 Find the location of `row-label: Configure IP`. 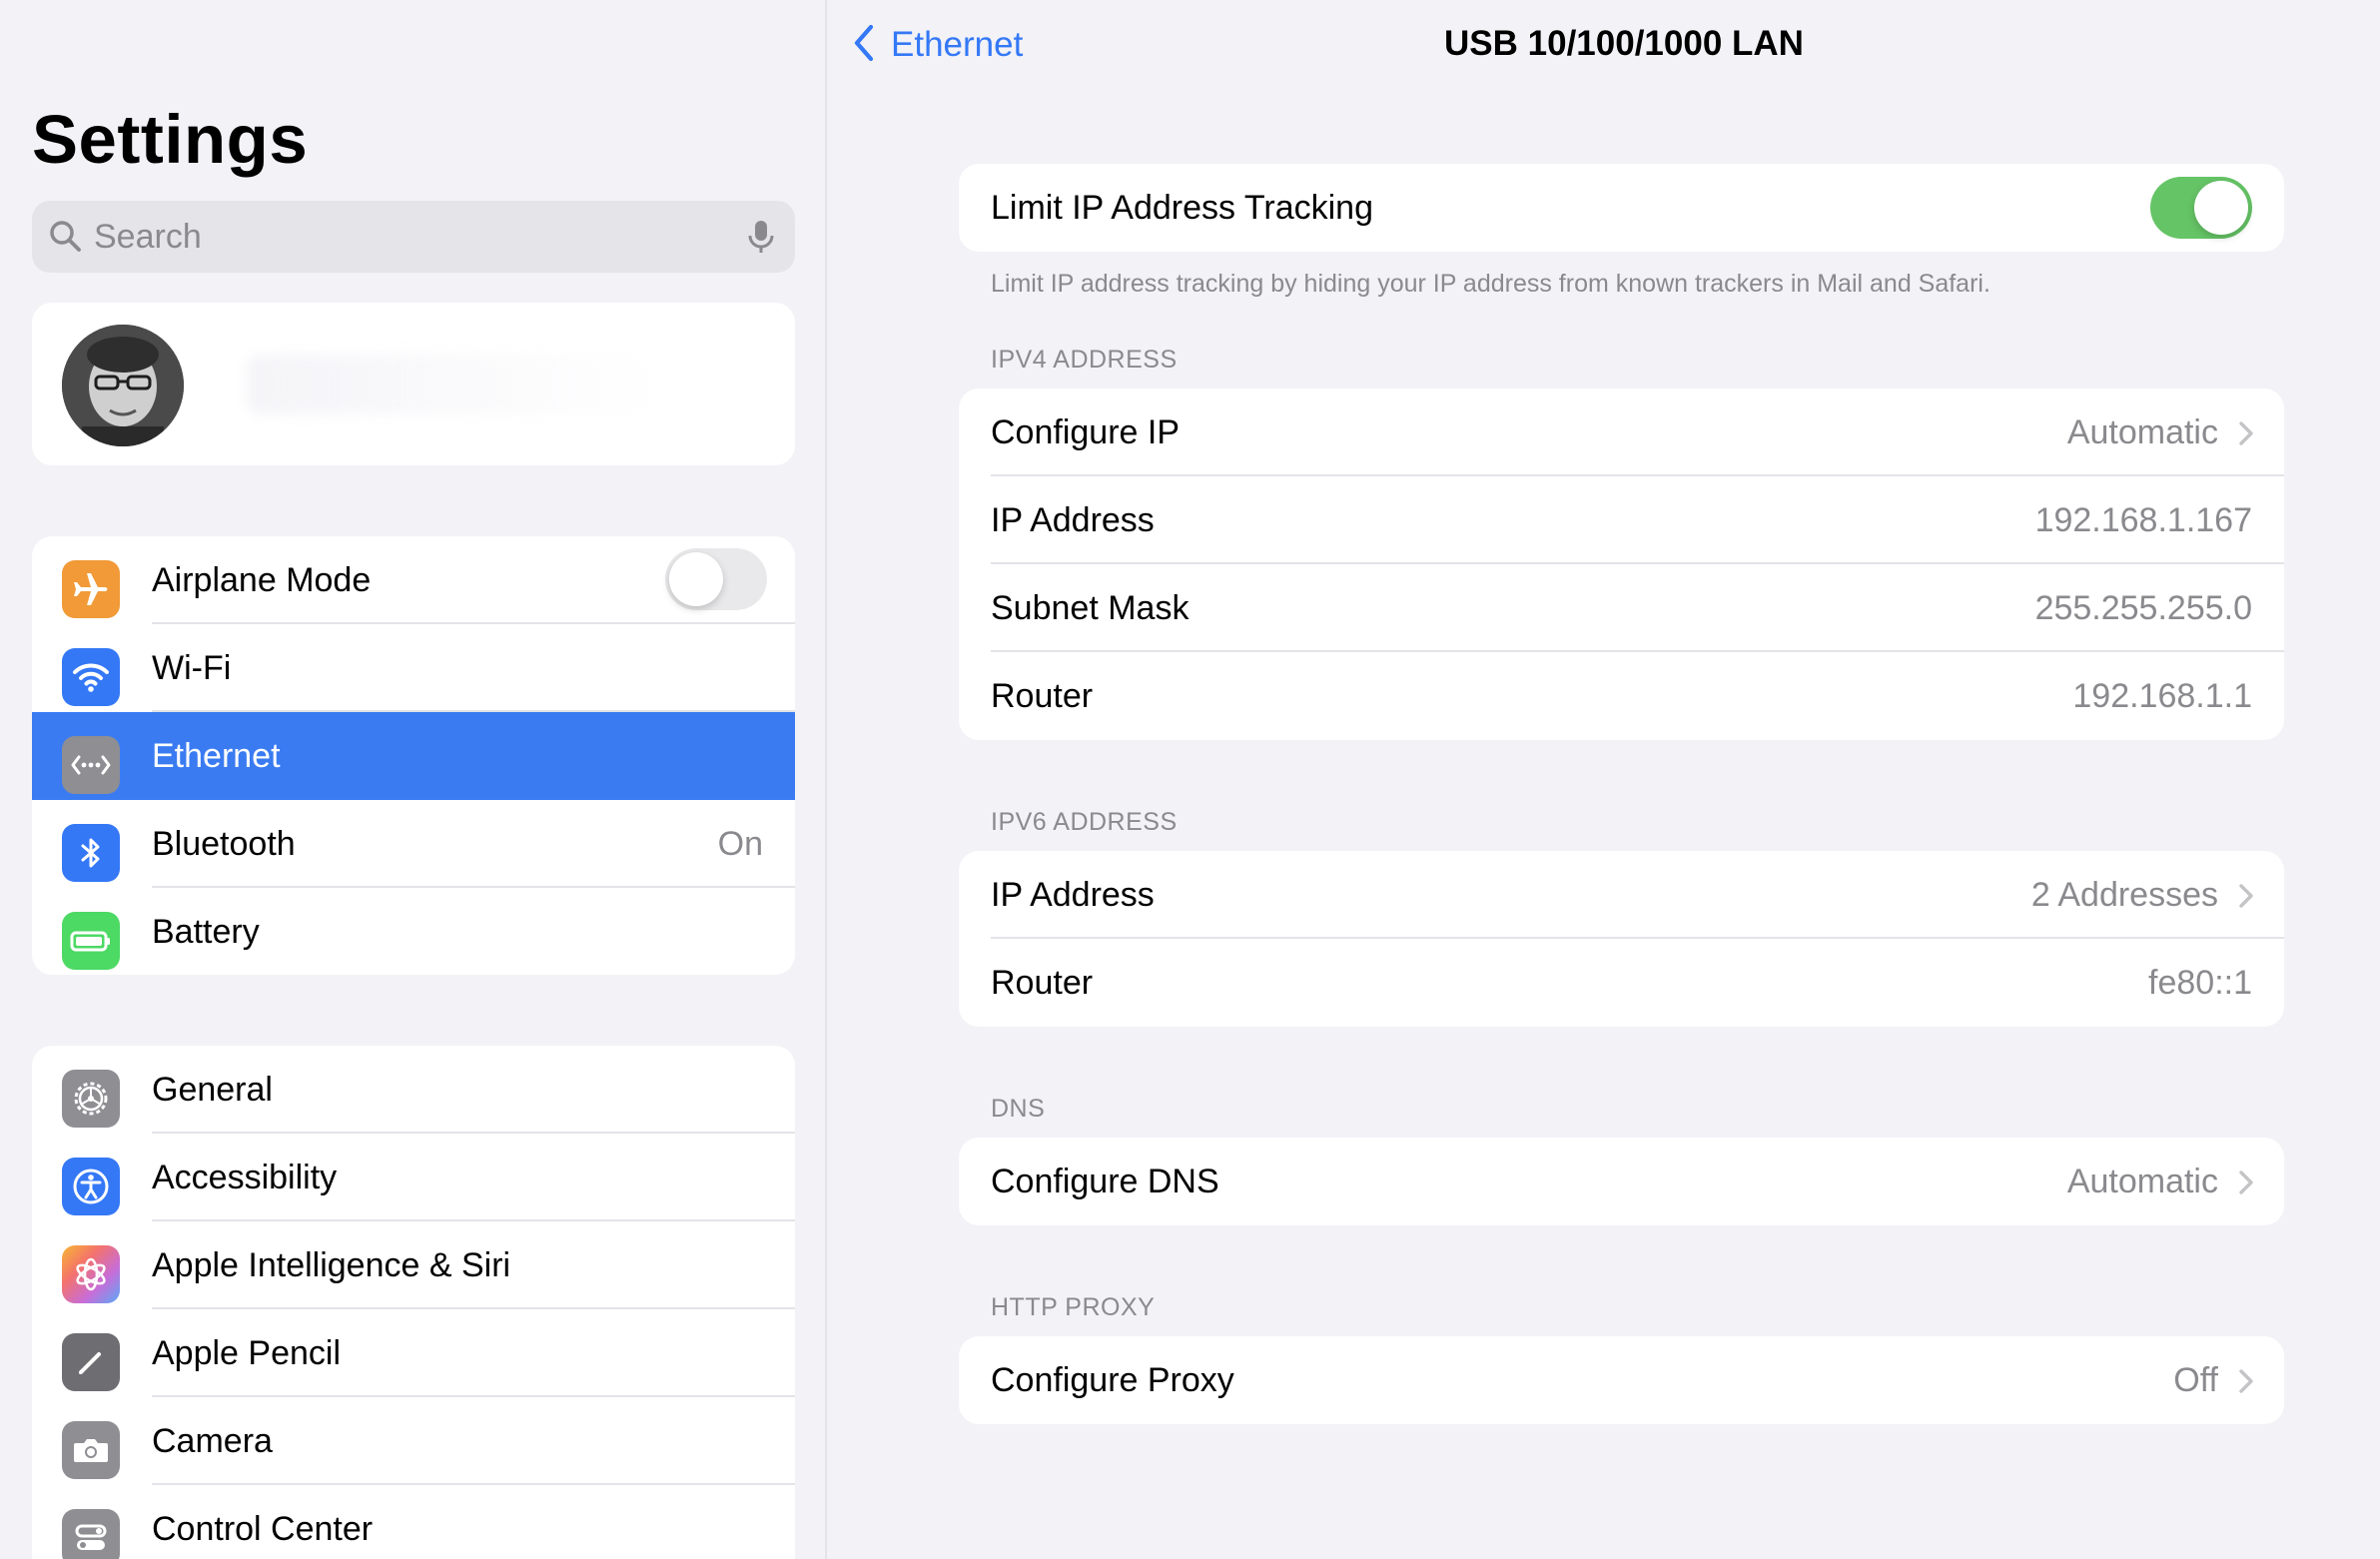

row-label: Configure IP is located at coordinates (1085, 432).